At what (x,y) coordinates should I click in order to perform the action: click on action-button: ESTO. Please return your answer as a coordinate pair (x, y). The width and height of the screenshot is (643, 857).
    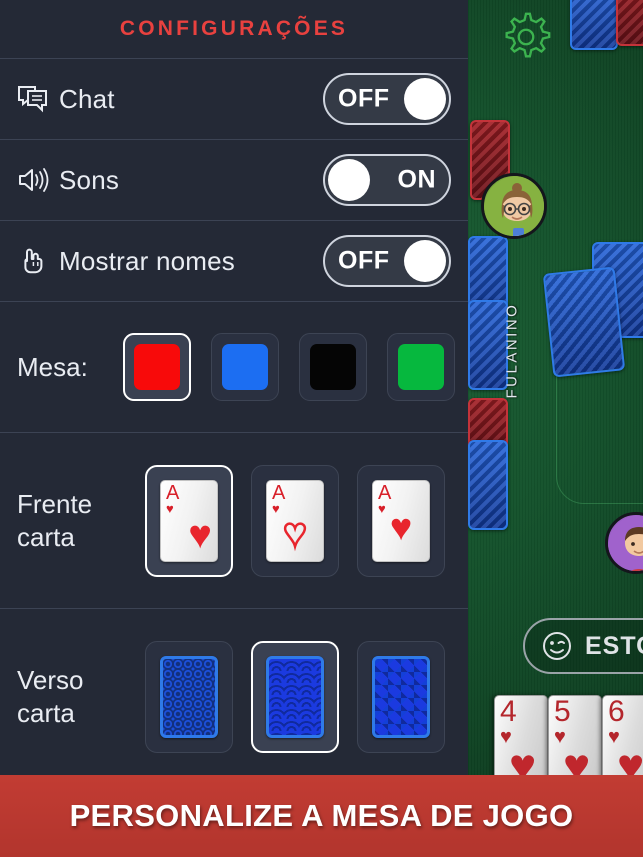
    Looking at the image, I should click on (583, 646).